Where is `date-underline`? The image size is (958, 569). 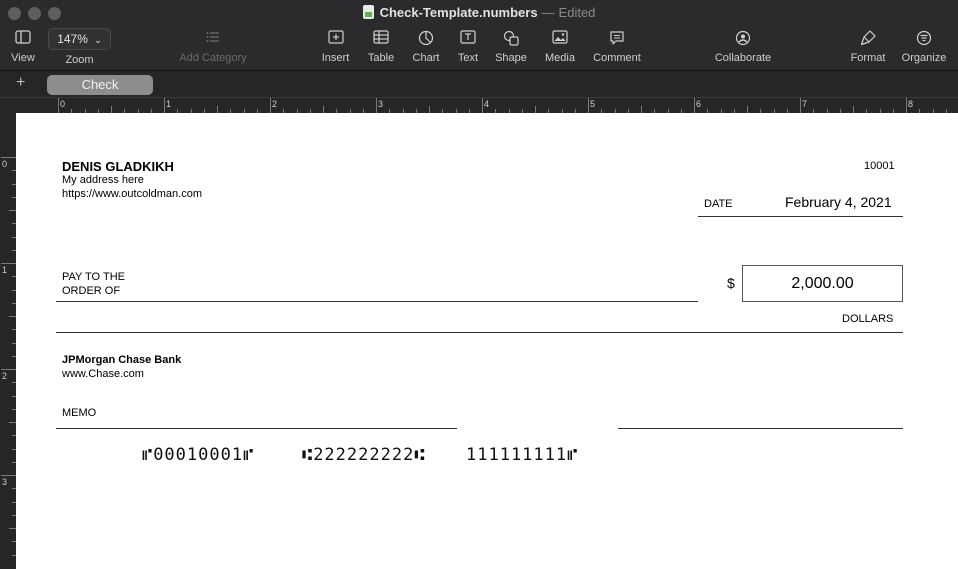 date-underline is located at coordinates (800, 216).